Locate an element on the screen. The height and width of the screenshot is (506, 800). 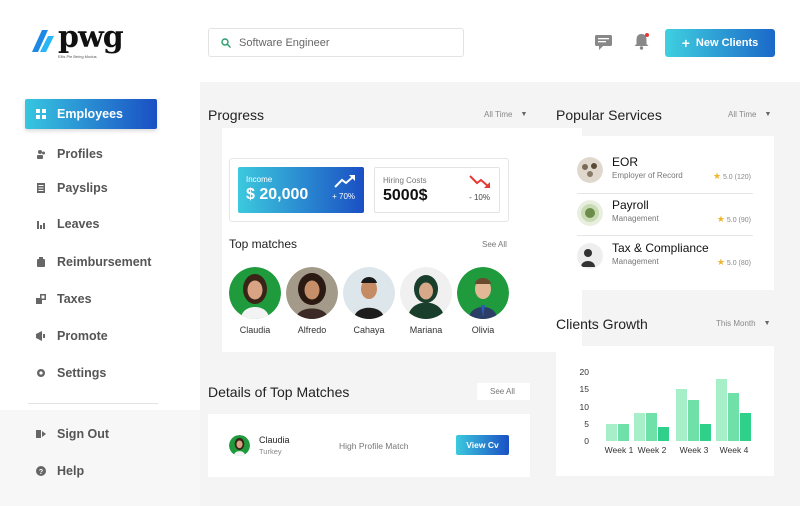
service-item-payroll: Payroll Management ★ 5.0 (90) is located at coordinates (665, 214).